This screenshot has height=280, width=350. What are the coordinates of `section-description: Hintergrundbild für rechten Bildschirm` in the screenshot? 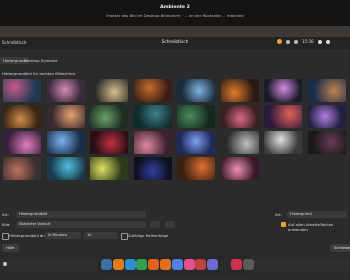 It's located at (39, 73).